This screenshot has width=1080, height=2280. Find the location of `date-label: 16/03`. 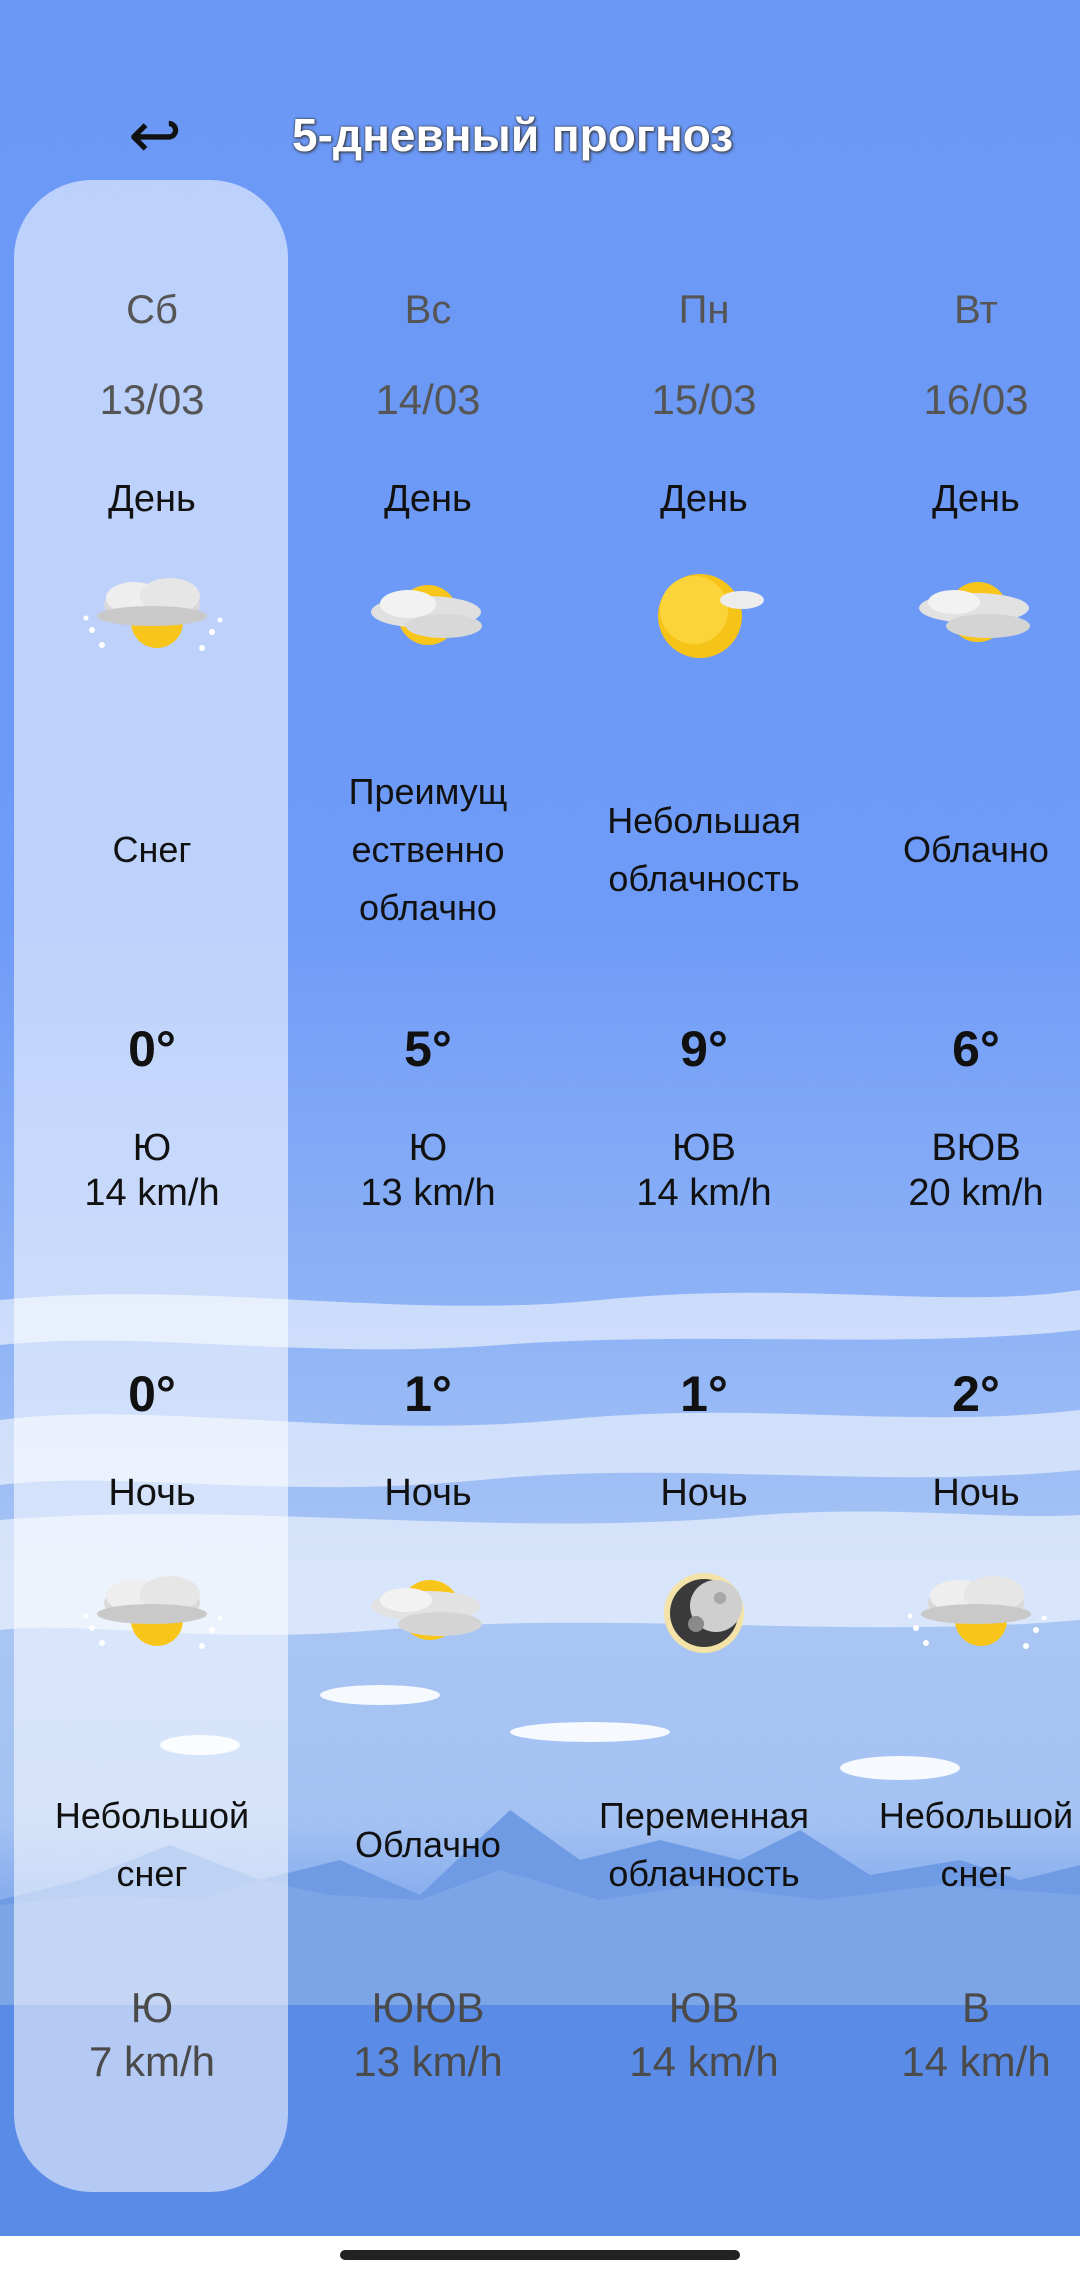

date-label: 16/03 is located at coordinates (976, 399).